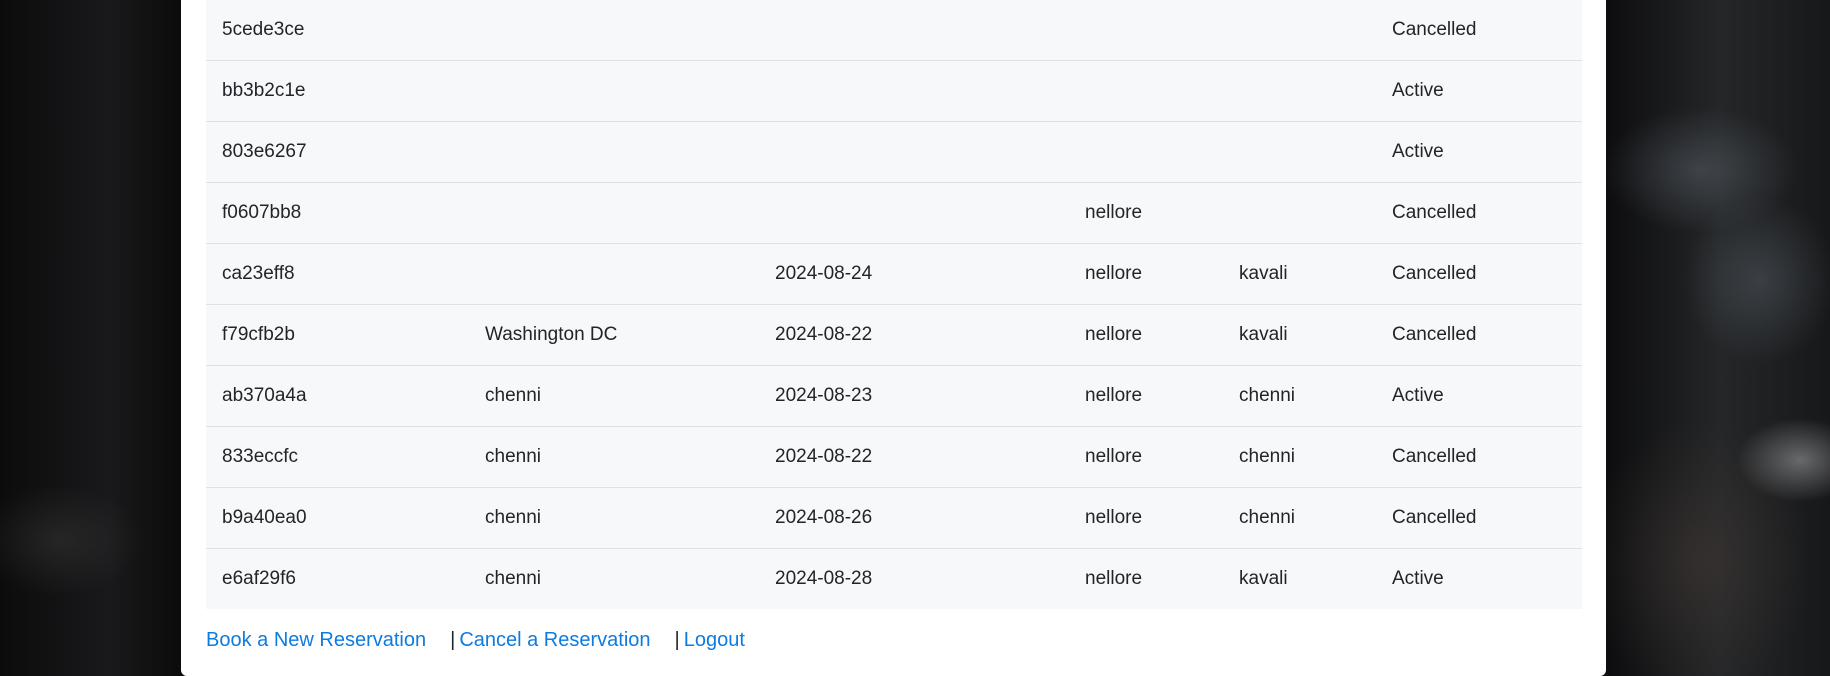  I want to click on cancel-reservation-link: Cancel a Reservation, so click(554, 640).